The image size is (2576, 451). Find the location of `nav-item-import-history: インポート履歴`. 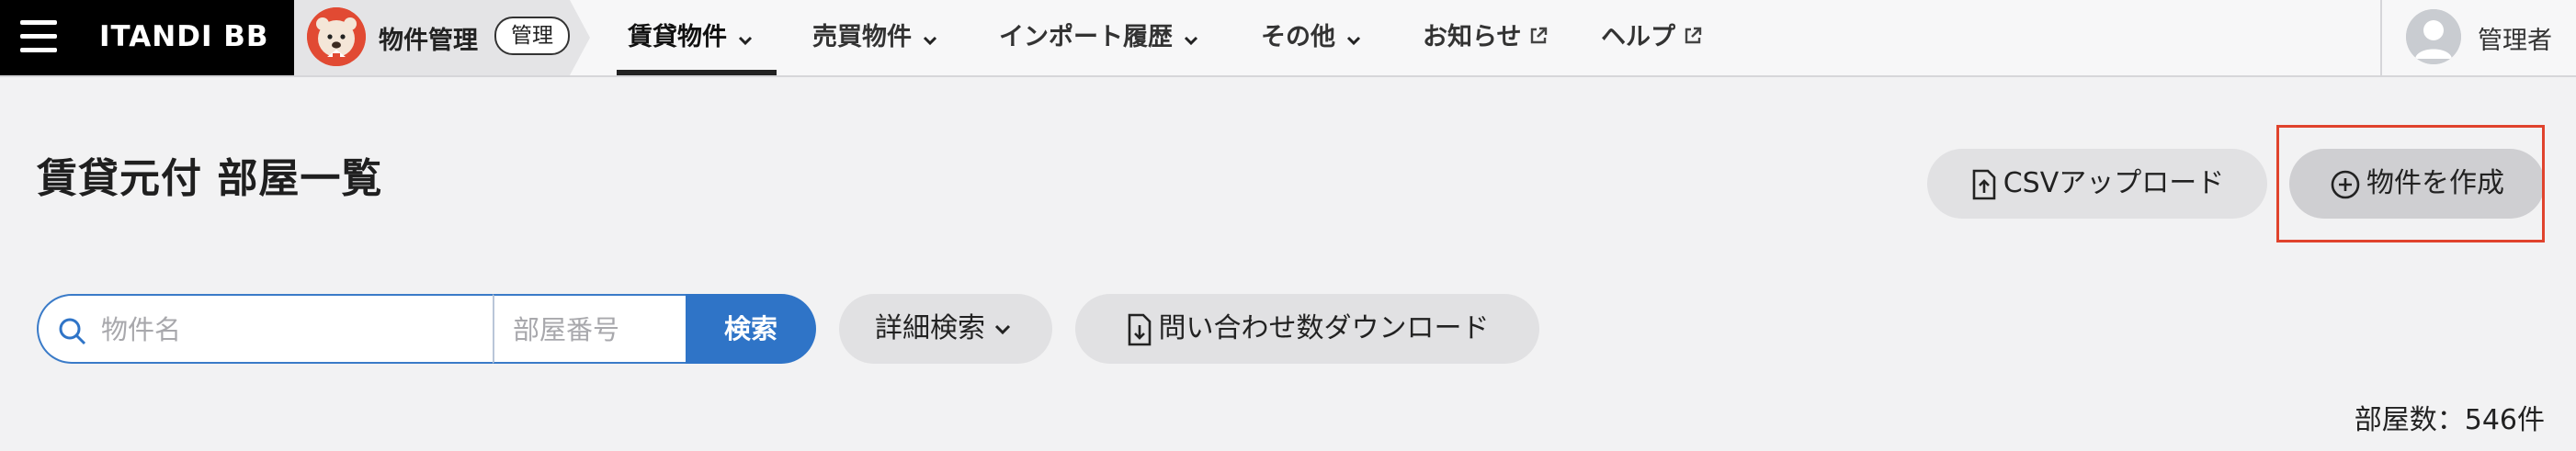

nav-item-import-history: インポート履歴 is located at coordinates (1098, 37).